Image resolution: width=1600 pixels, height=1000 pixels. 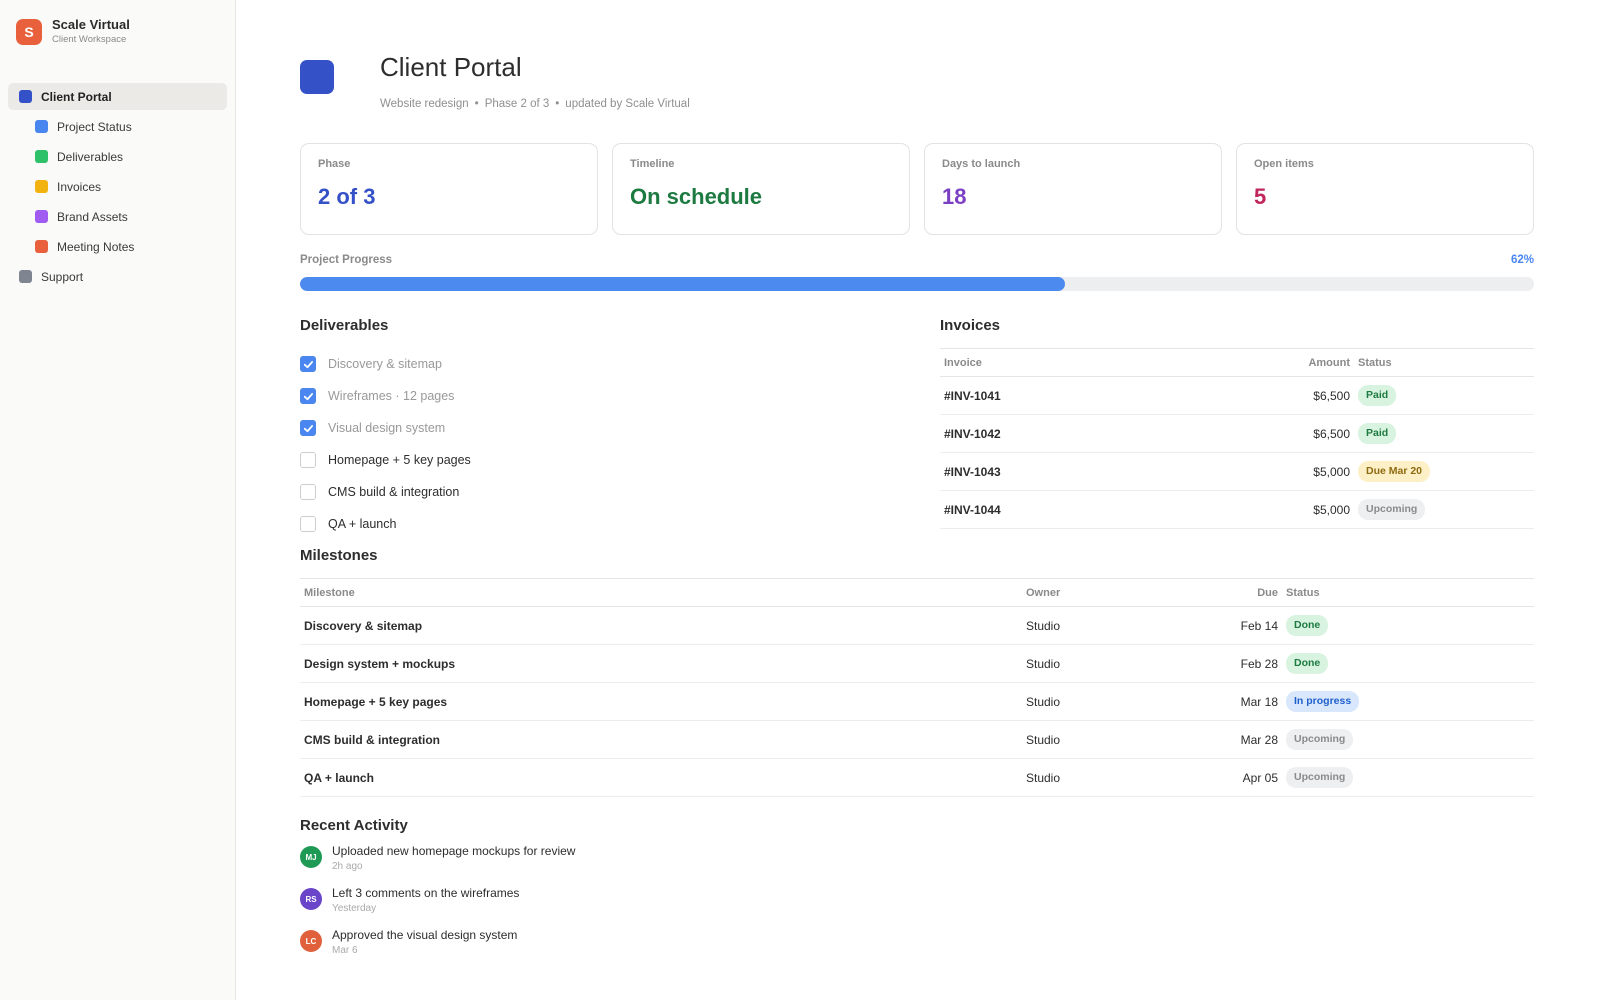 What do you see at coordinates (917, 948) in the screenshot?
I see `activity-item: LC Approved the visual design system Mar 6` at bounding box center [917, 948].